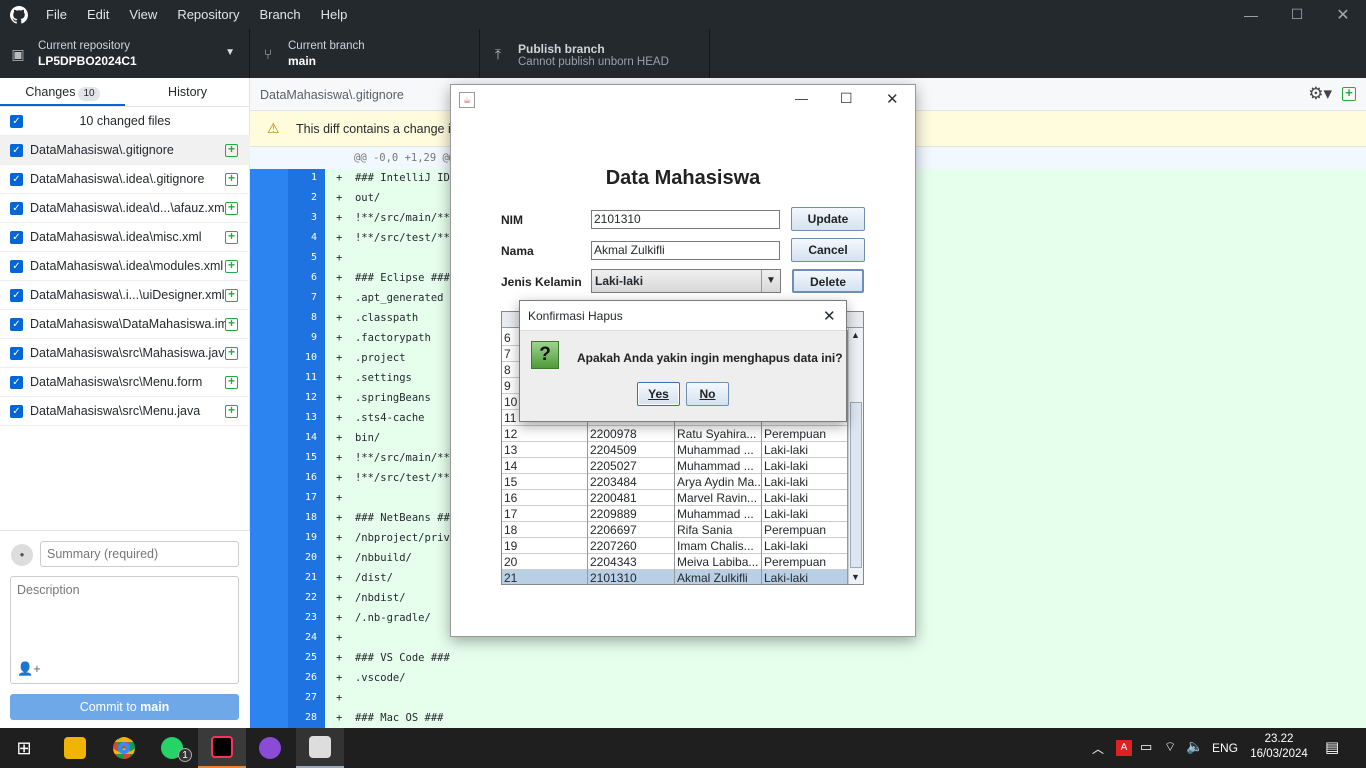 The width and height of the screenshot is (1366, 768). I want to click on line-number: 1, so click(313, 177).